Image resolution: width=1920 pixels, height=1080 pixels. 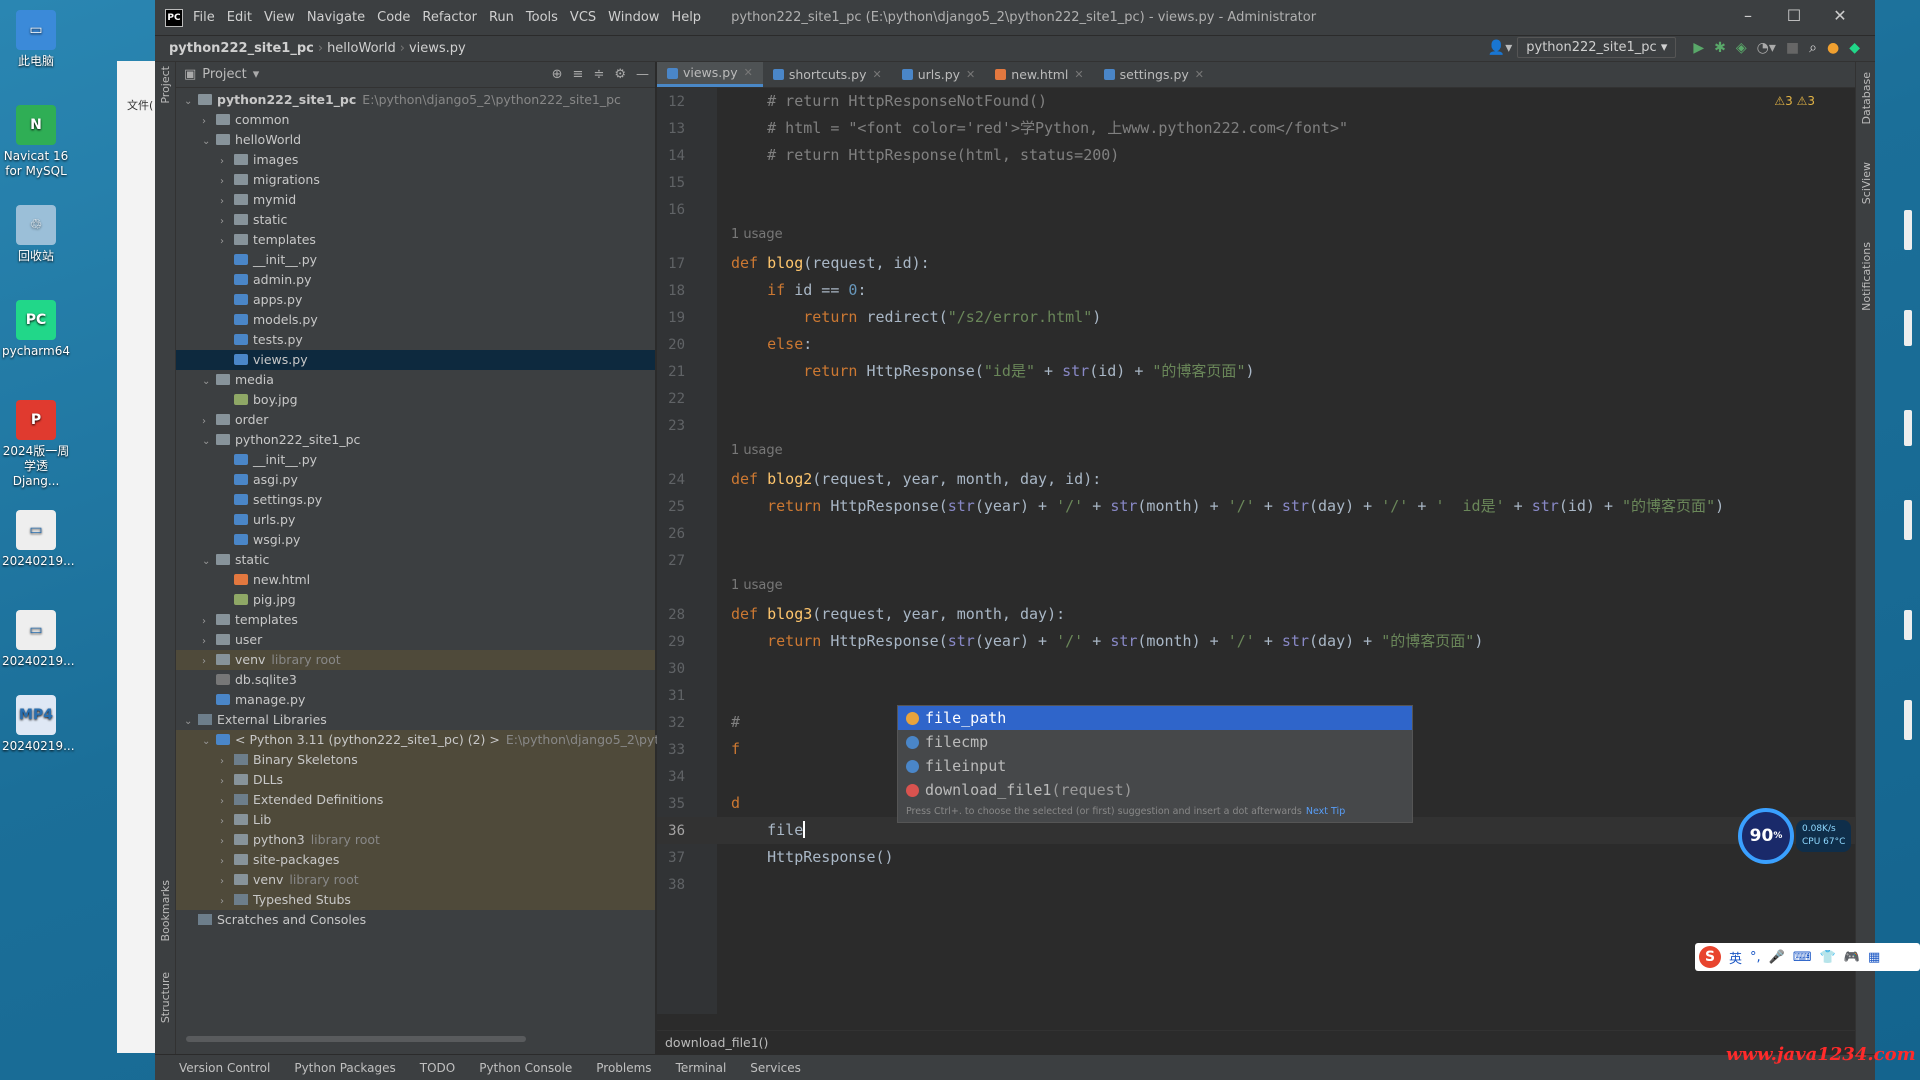 I want to click on code-text: f, so click(x=735, y=749).